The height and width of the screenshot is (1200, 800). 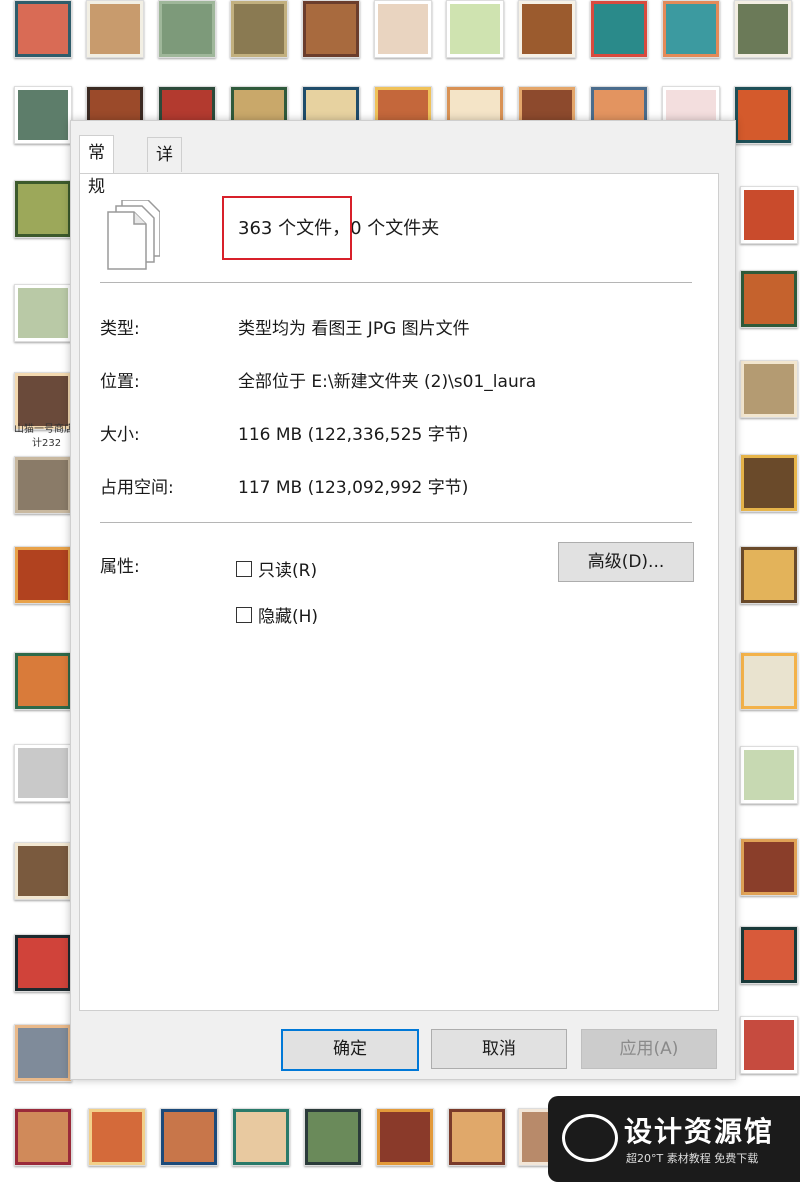 What do you see at coordinates (353, 435) in the screenshot?
I see `size-value: 116 MB (122,336,525 字节)` at bounding box center [353, 435].